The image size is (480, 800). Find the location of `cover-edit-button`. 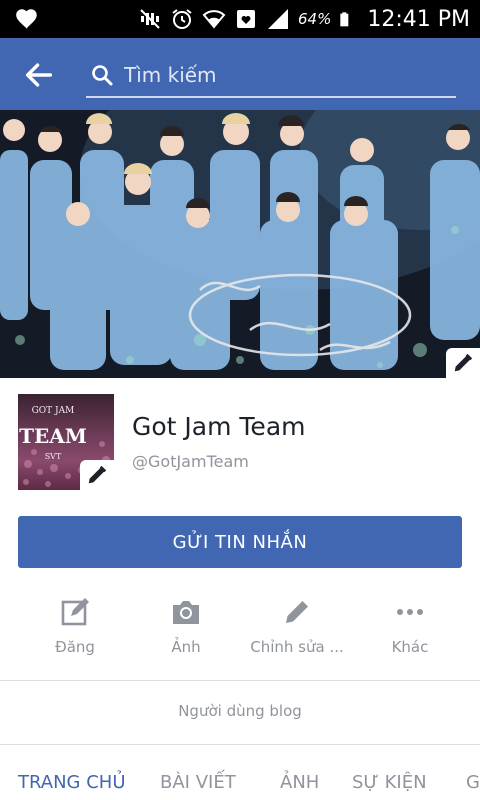

cover-edit-button is located at coordinates (463, 363).